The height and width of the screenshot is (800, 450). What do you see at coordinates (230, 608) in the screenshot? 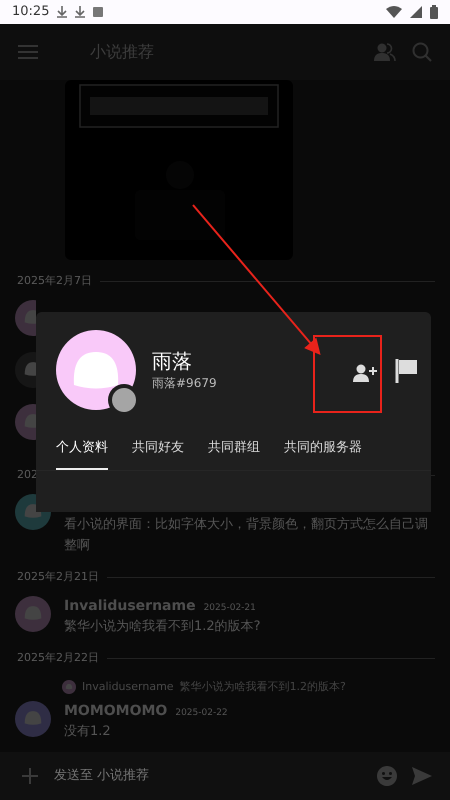
I see `timestamp: 2025-02-21` at bounding box center [230, 608].